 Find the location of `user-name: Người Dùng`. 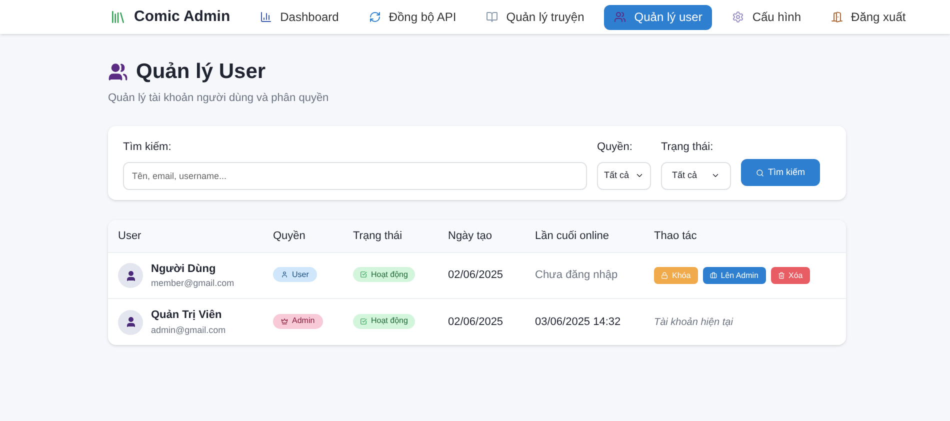

user-name: Người Dùng is located at coordinates (184, 269).